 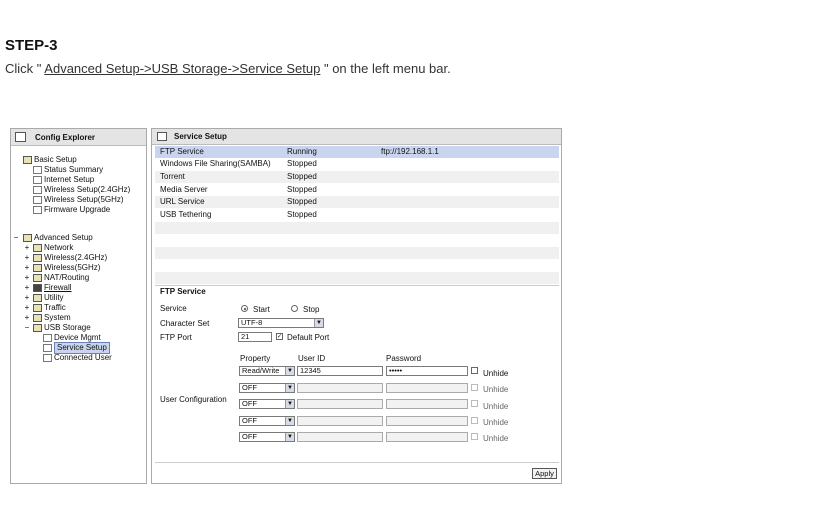 I want to click on start-label: Start, so click(x=261, y=309).